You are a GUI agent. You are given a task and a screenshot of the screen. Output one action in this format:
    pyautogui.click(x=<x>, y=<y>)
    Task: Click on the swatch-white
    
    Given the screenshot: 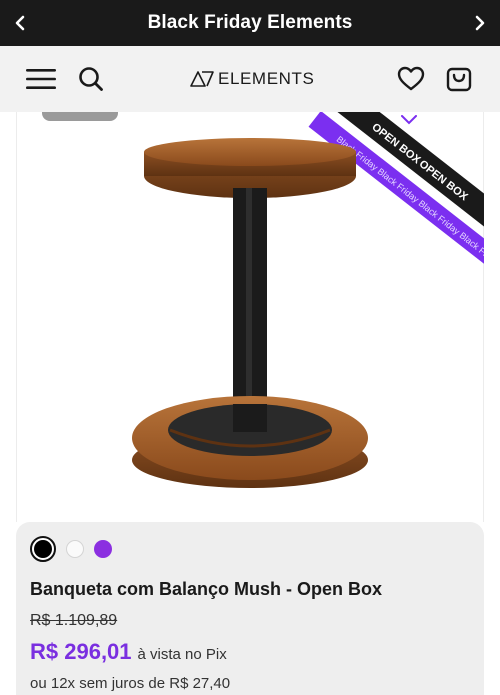 What is the action you would take?
    pyautogui.click(x=75, y=549)
    